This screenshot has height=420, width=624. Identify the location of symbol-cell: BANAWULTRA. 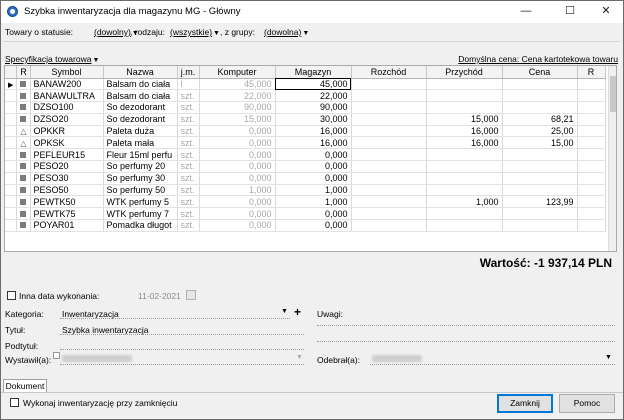
(67, 96).